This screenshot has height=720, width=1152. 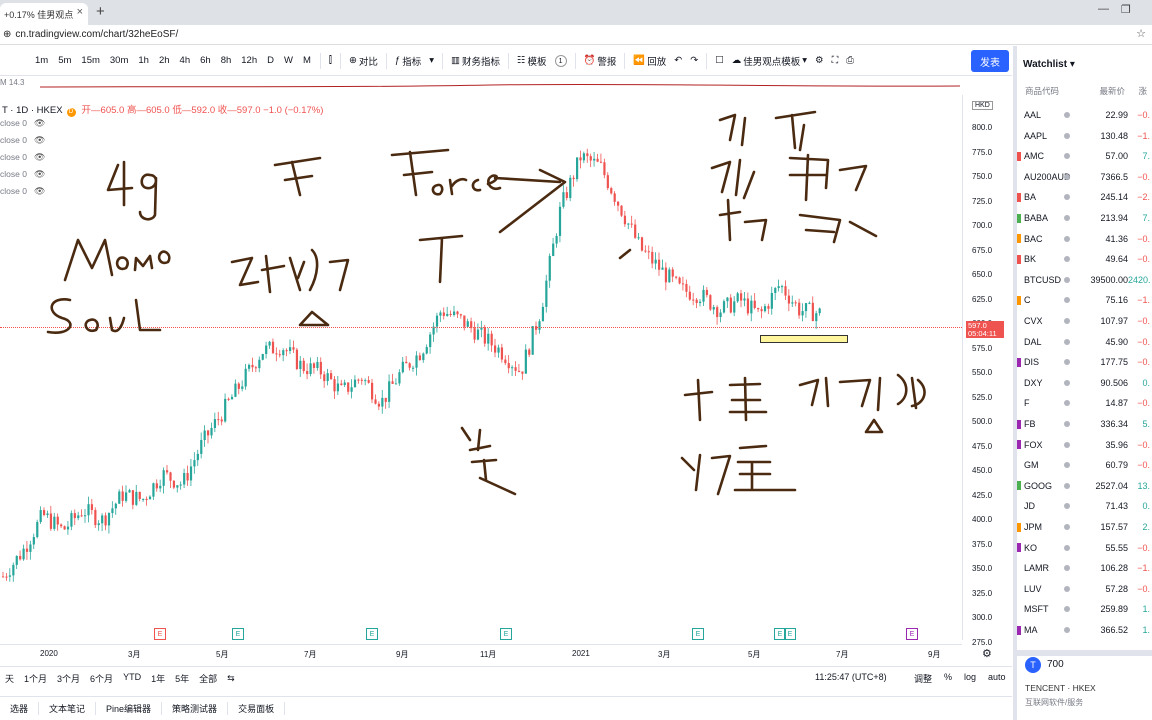 What do you see at coordinates (982, 127) in the screenshot?
I see `price-tick-label: 800.0` at bounding box center [982, 127].